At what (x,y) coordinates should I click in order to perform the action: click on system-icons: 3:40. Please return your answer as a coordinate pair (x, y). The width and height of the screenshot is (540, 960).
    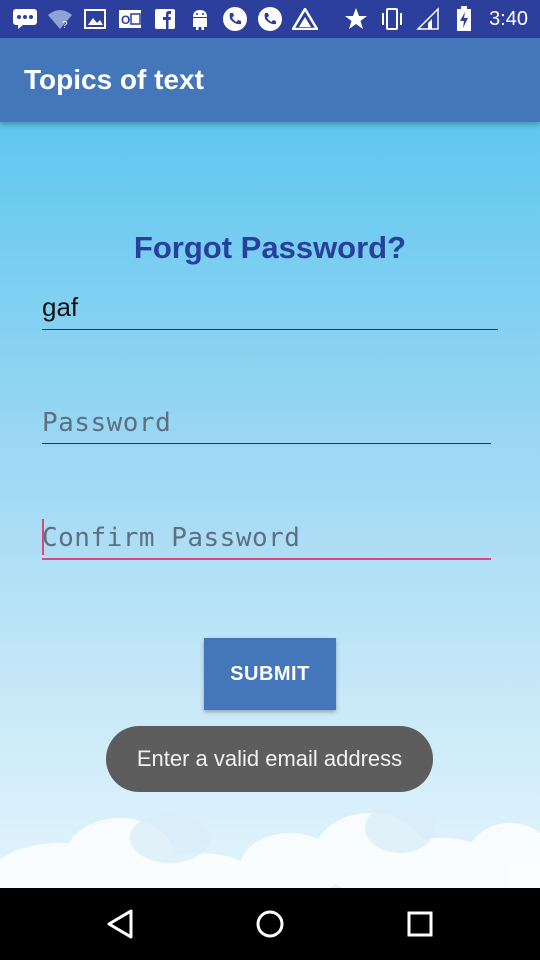
    Looking at the image, I should click on (435, 19).